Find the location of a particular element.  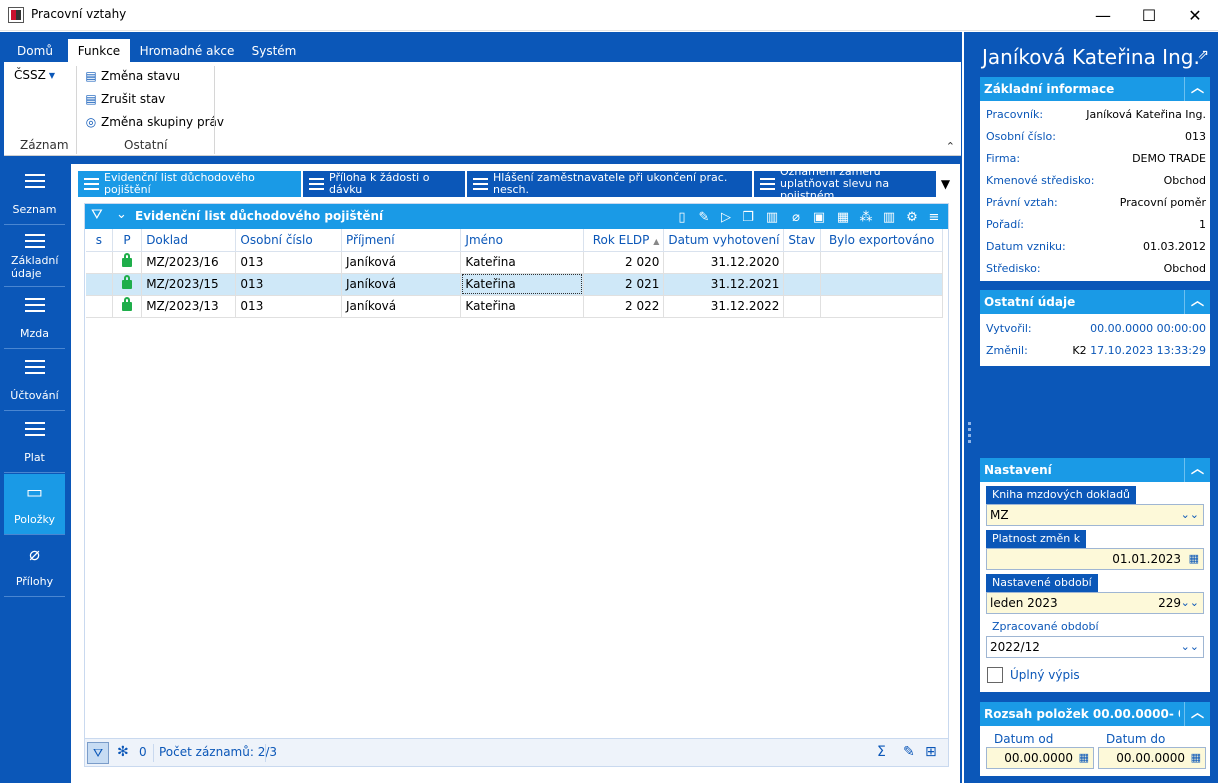

snowflake-icon: ✻ is located at coordinates (123, 752).